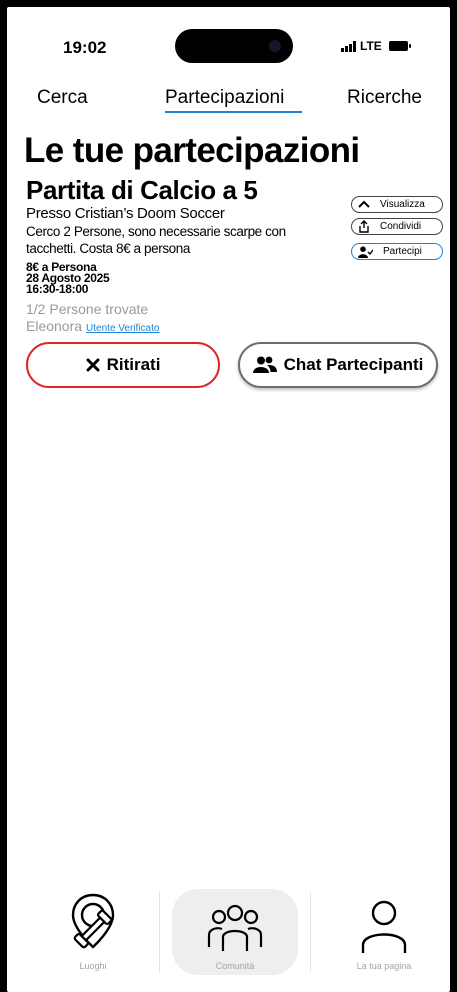 The width and height of the screenshot is (457, 992). Describe the element at coordinates (364, 226) in the screenshot. I see `share-icon` at that location.